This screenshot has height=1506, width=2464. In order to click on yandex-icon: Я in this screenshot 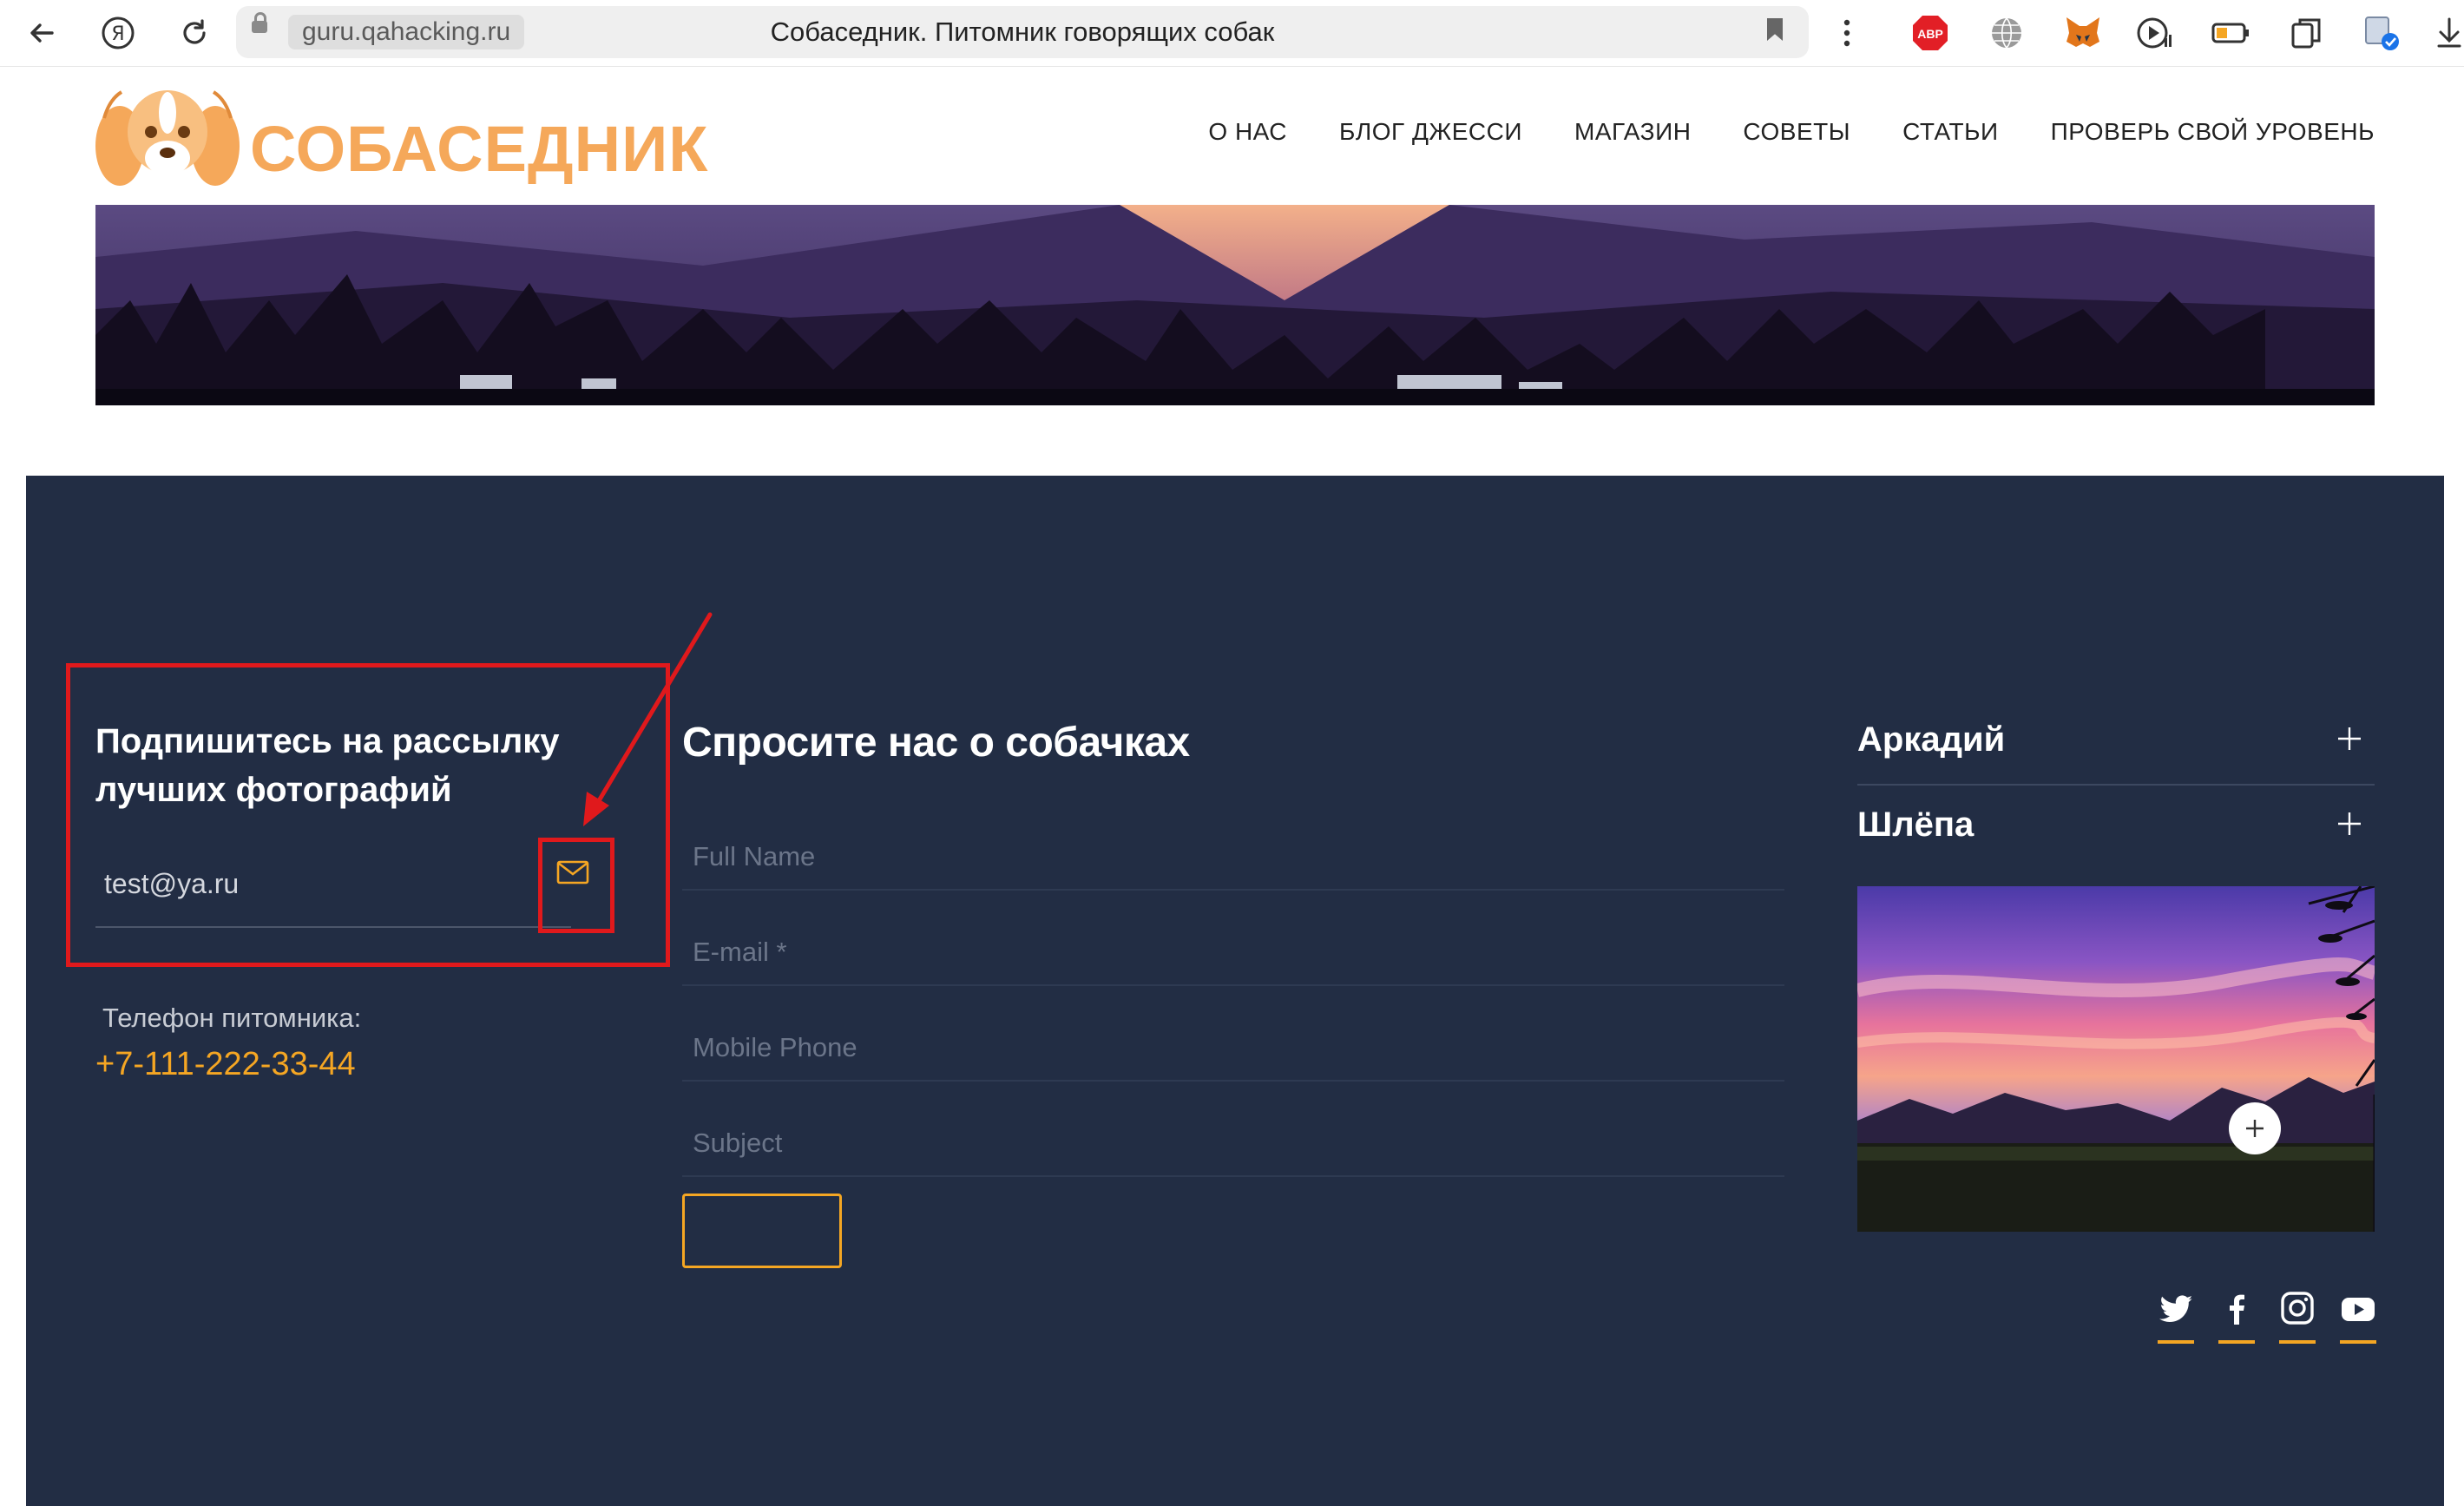, I will do `click(118, 33)`.